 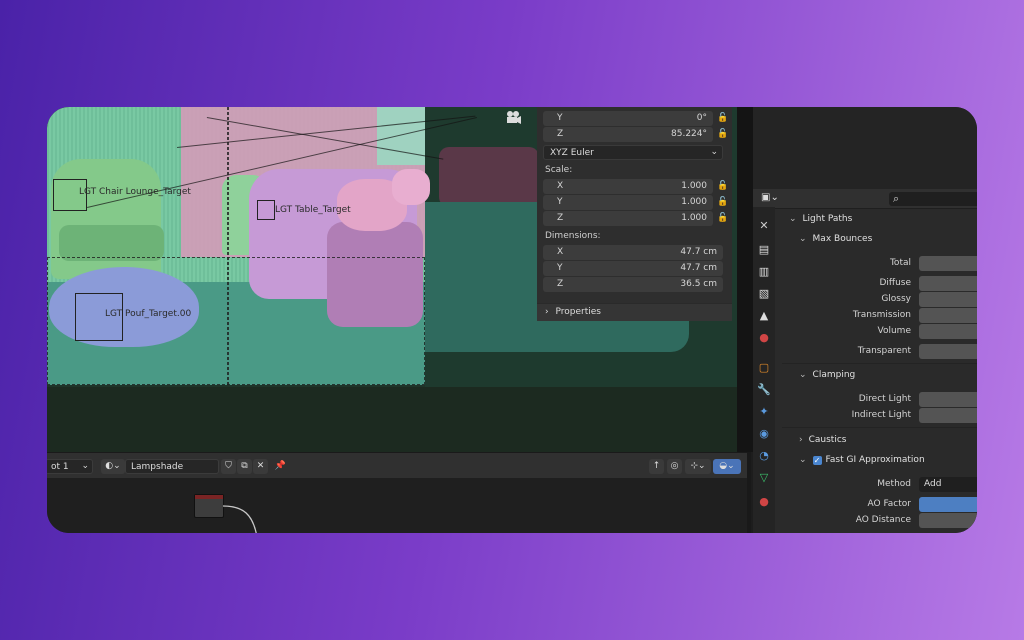 I want to click on copy-icon: ⧉, so click(x=244, y=466).